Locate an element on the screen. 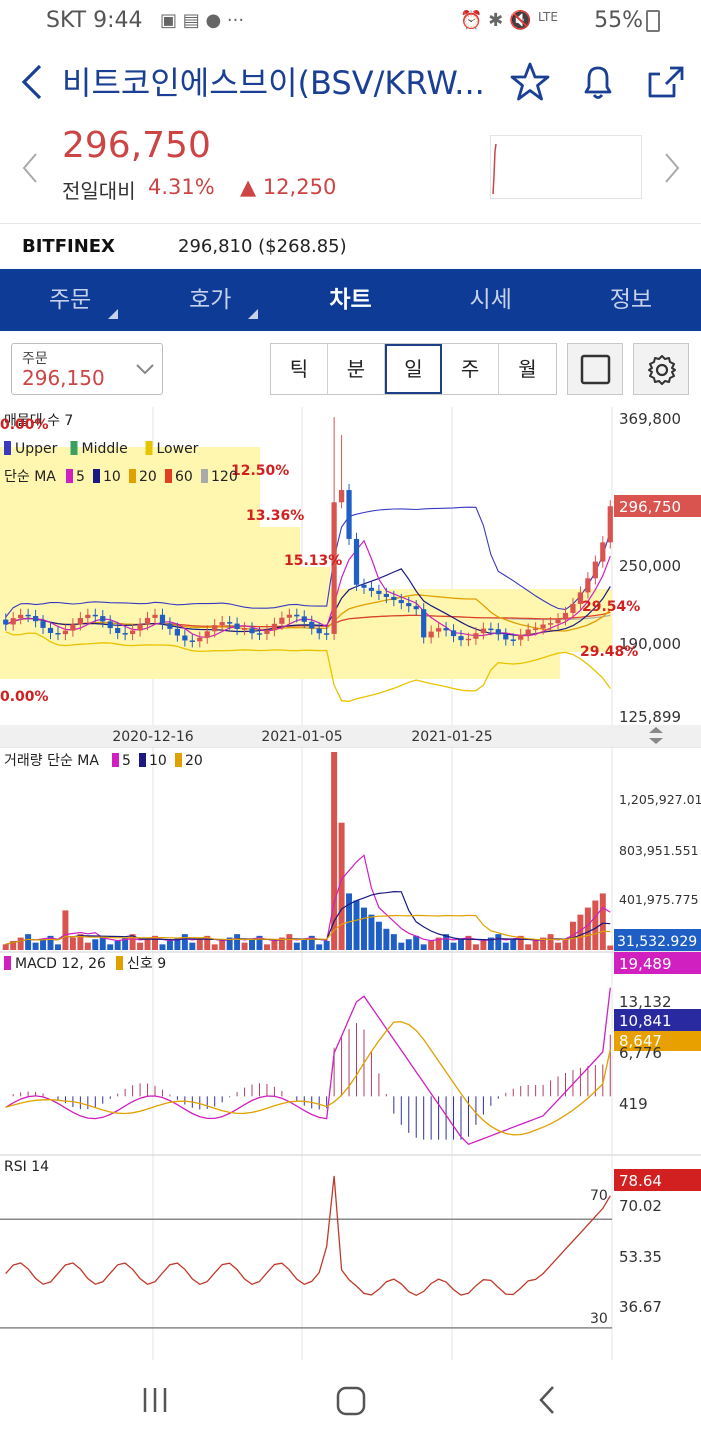 The width and height of the screenshot is (701, 1440). tab-label: 주문 is located at coordinates (70, 300).